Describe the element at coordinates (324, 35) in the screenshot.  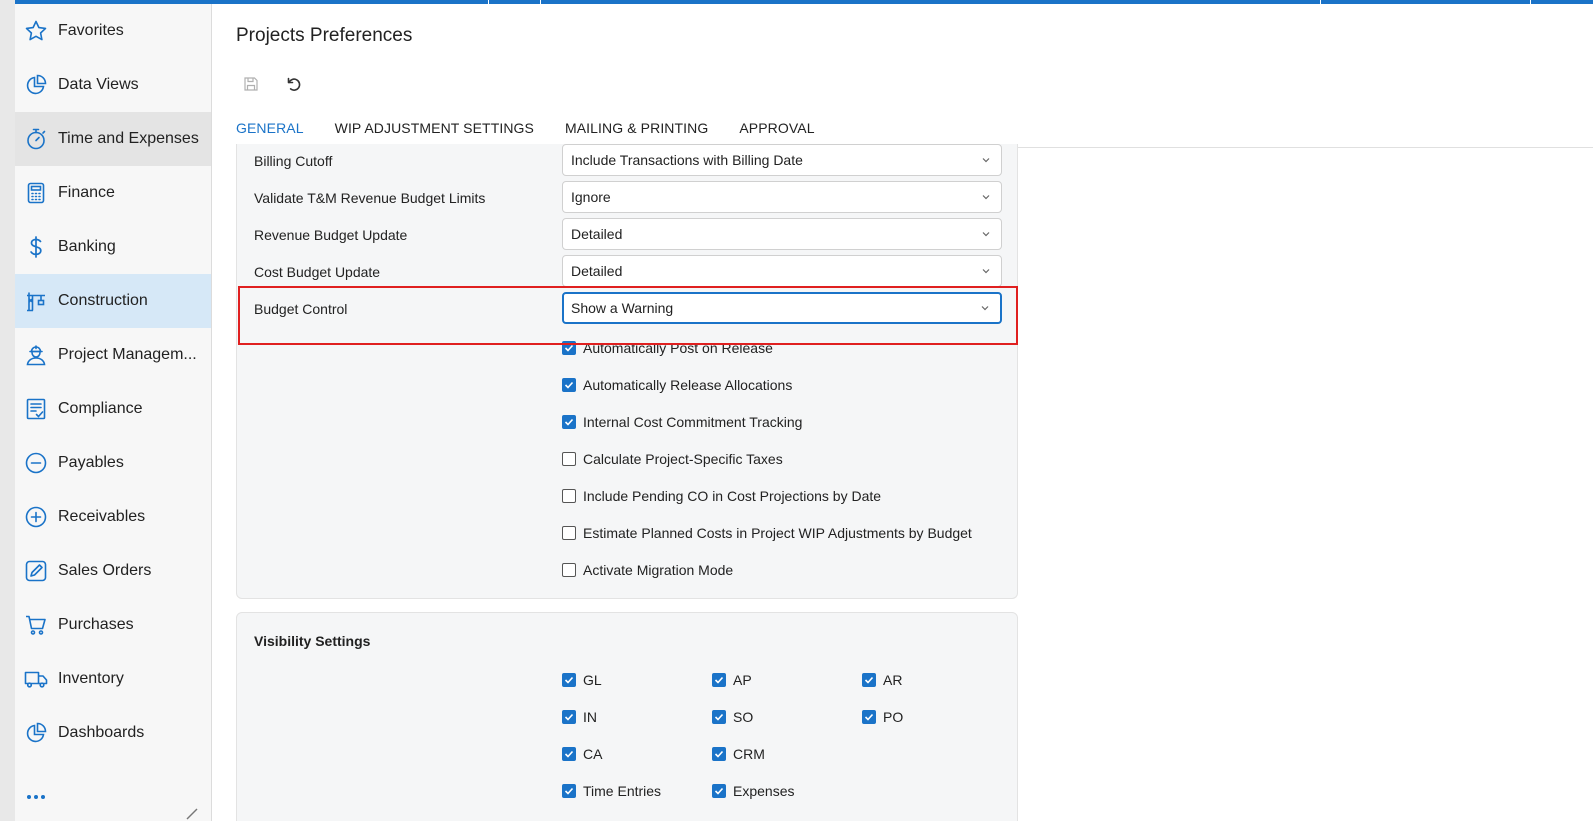
I see `page-title: Projects Preferences` at that location.